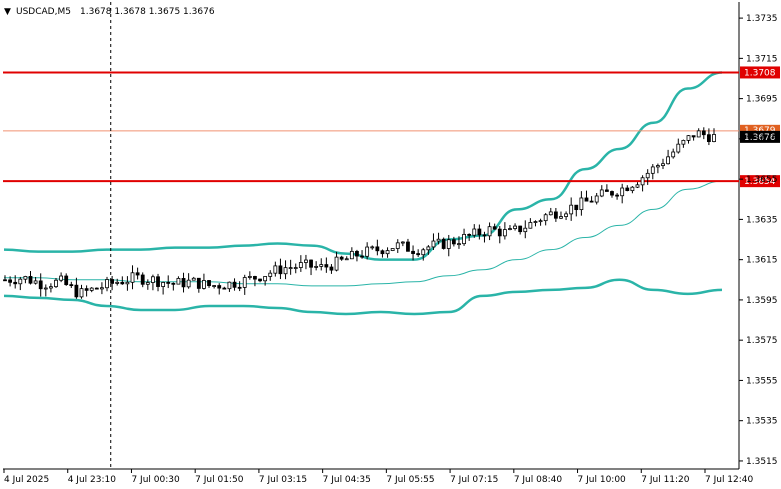  I want to click on chart-header: ▼ USDCAD,M5 1.3678 1.3678 1.3675 1.3676, so click(109, 12).